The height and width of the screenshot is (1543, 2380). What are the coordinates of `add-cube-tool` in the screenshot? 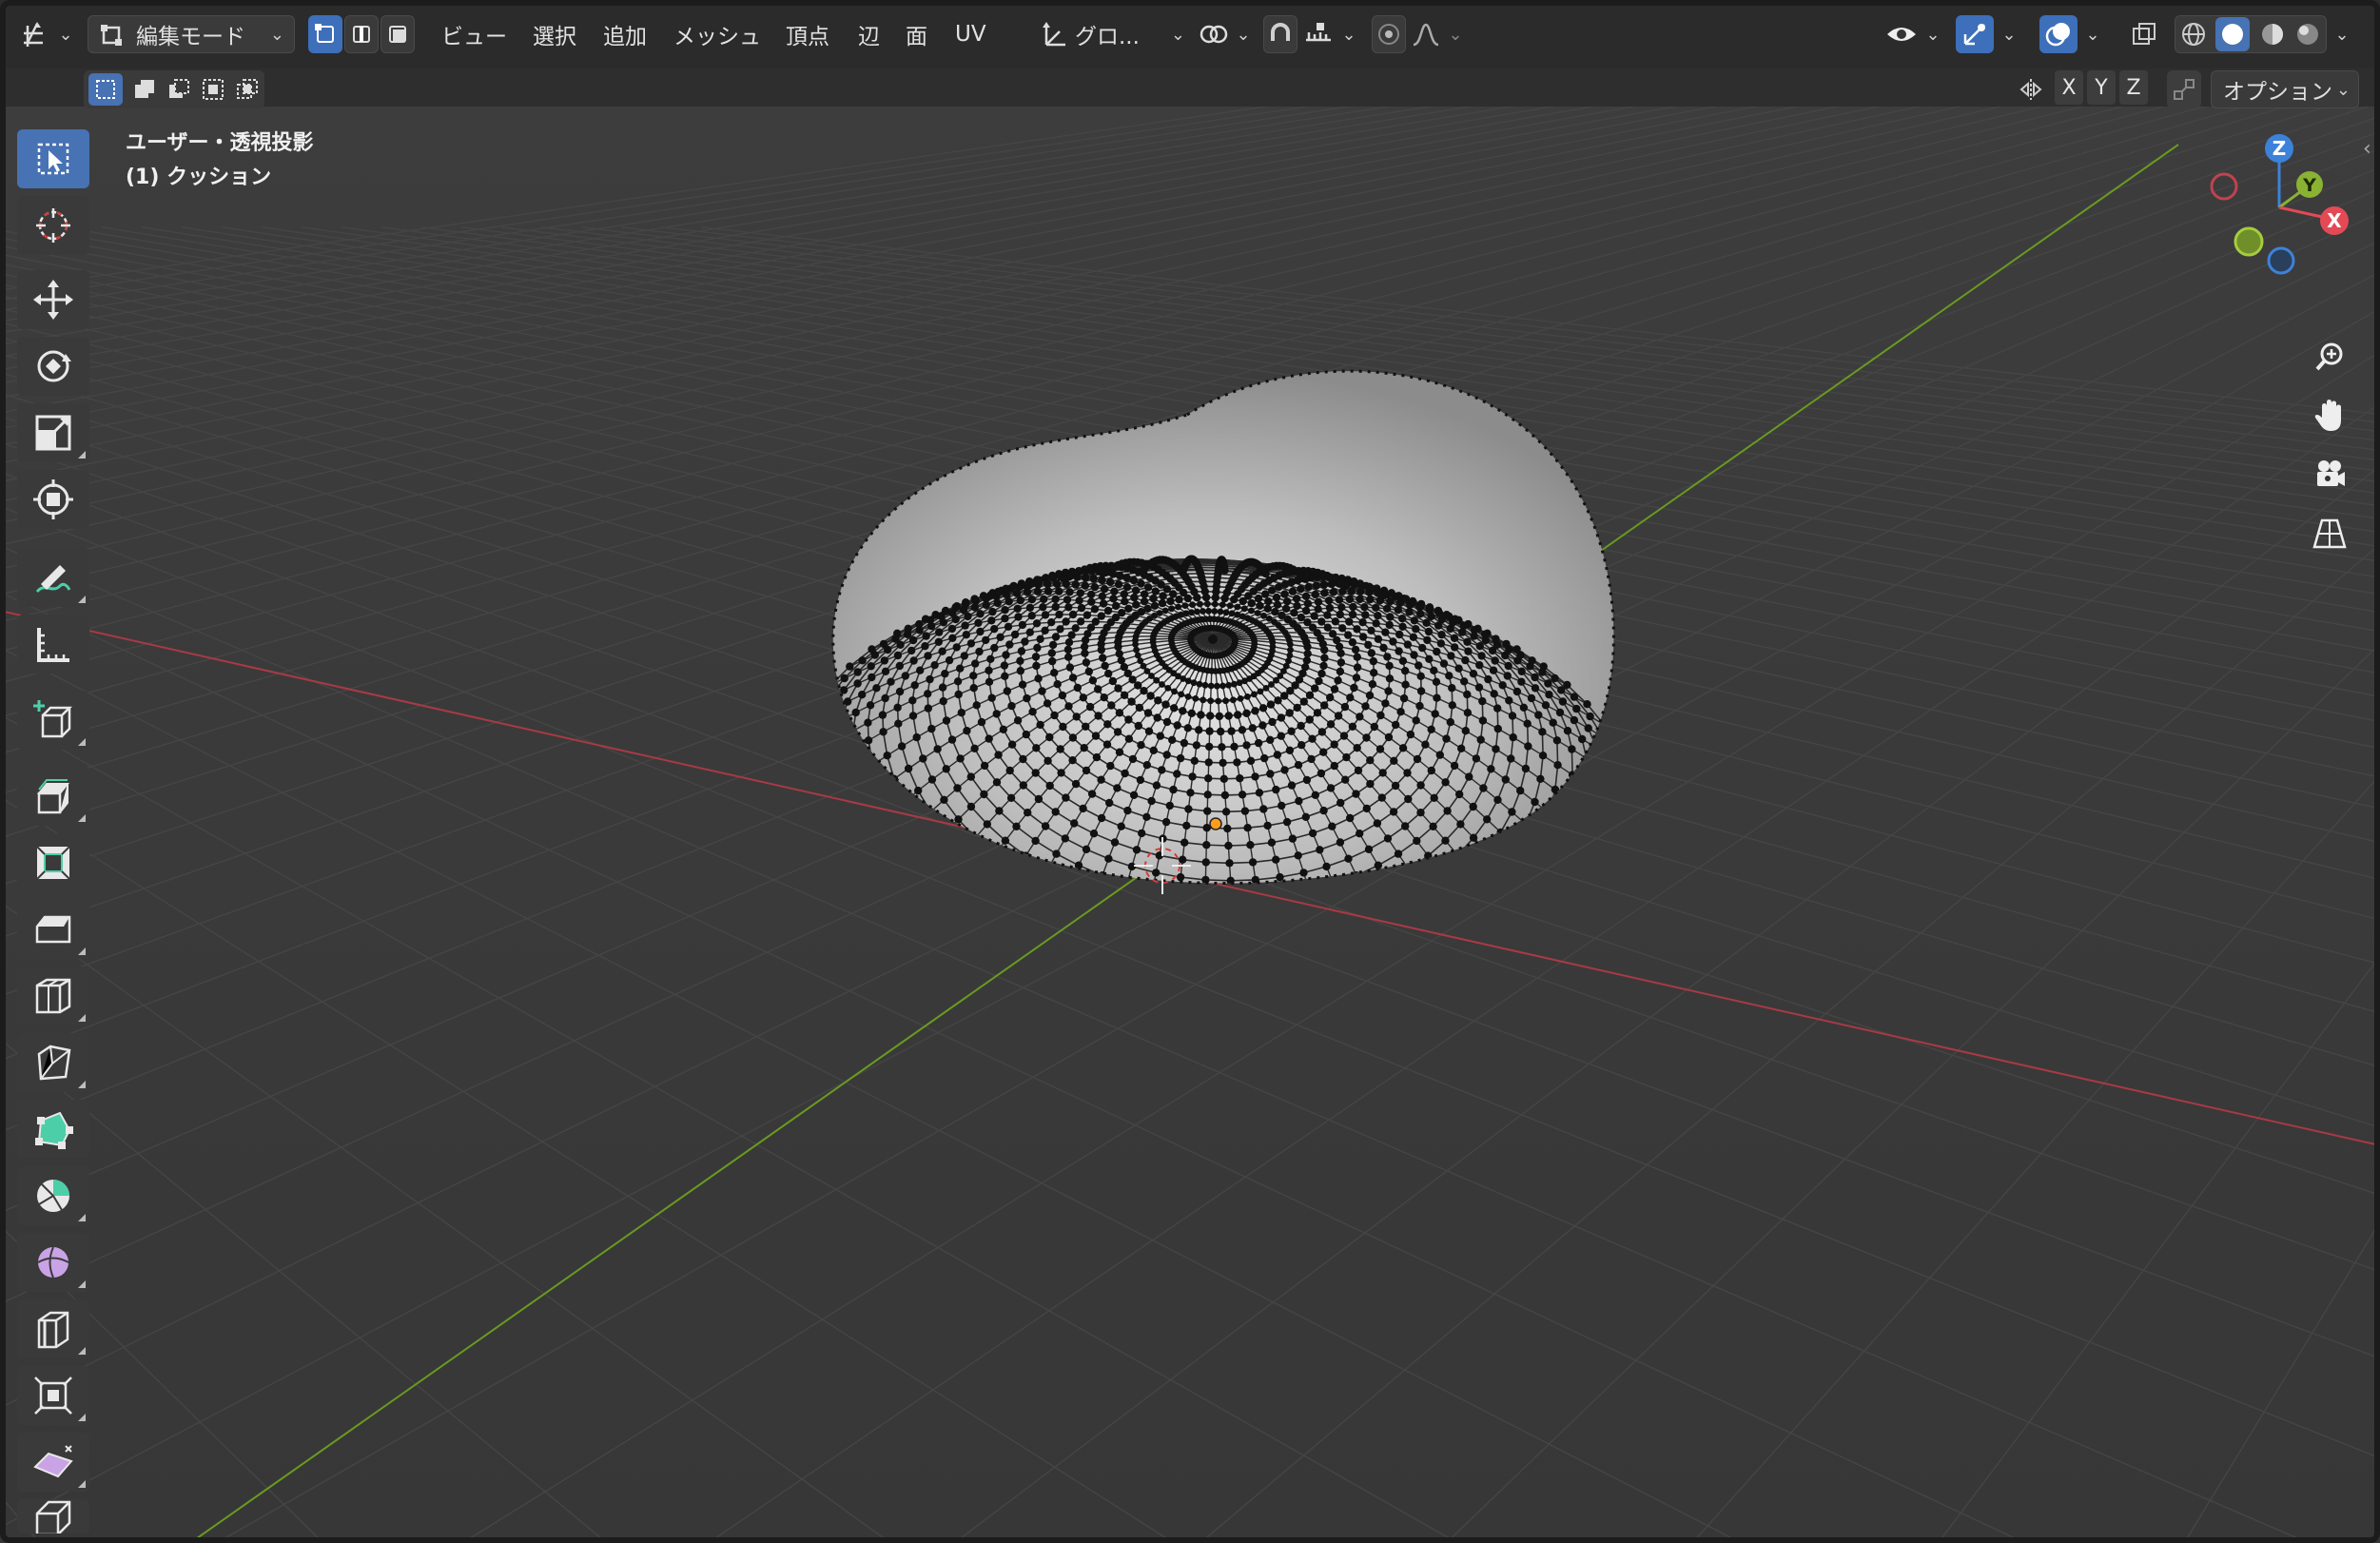 It's located at (53, 720).